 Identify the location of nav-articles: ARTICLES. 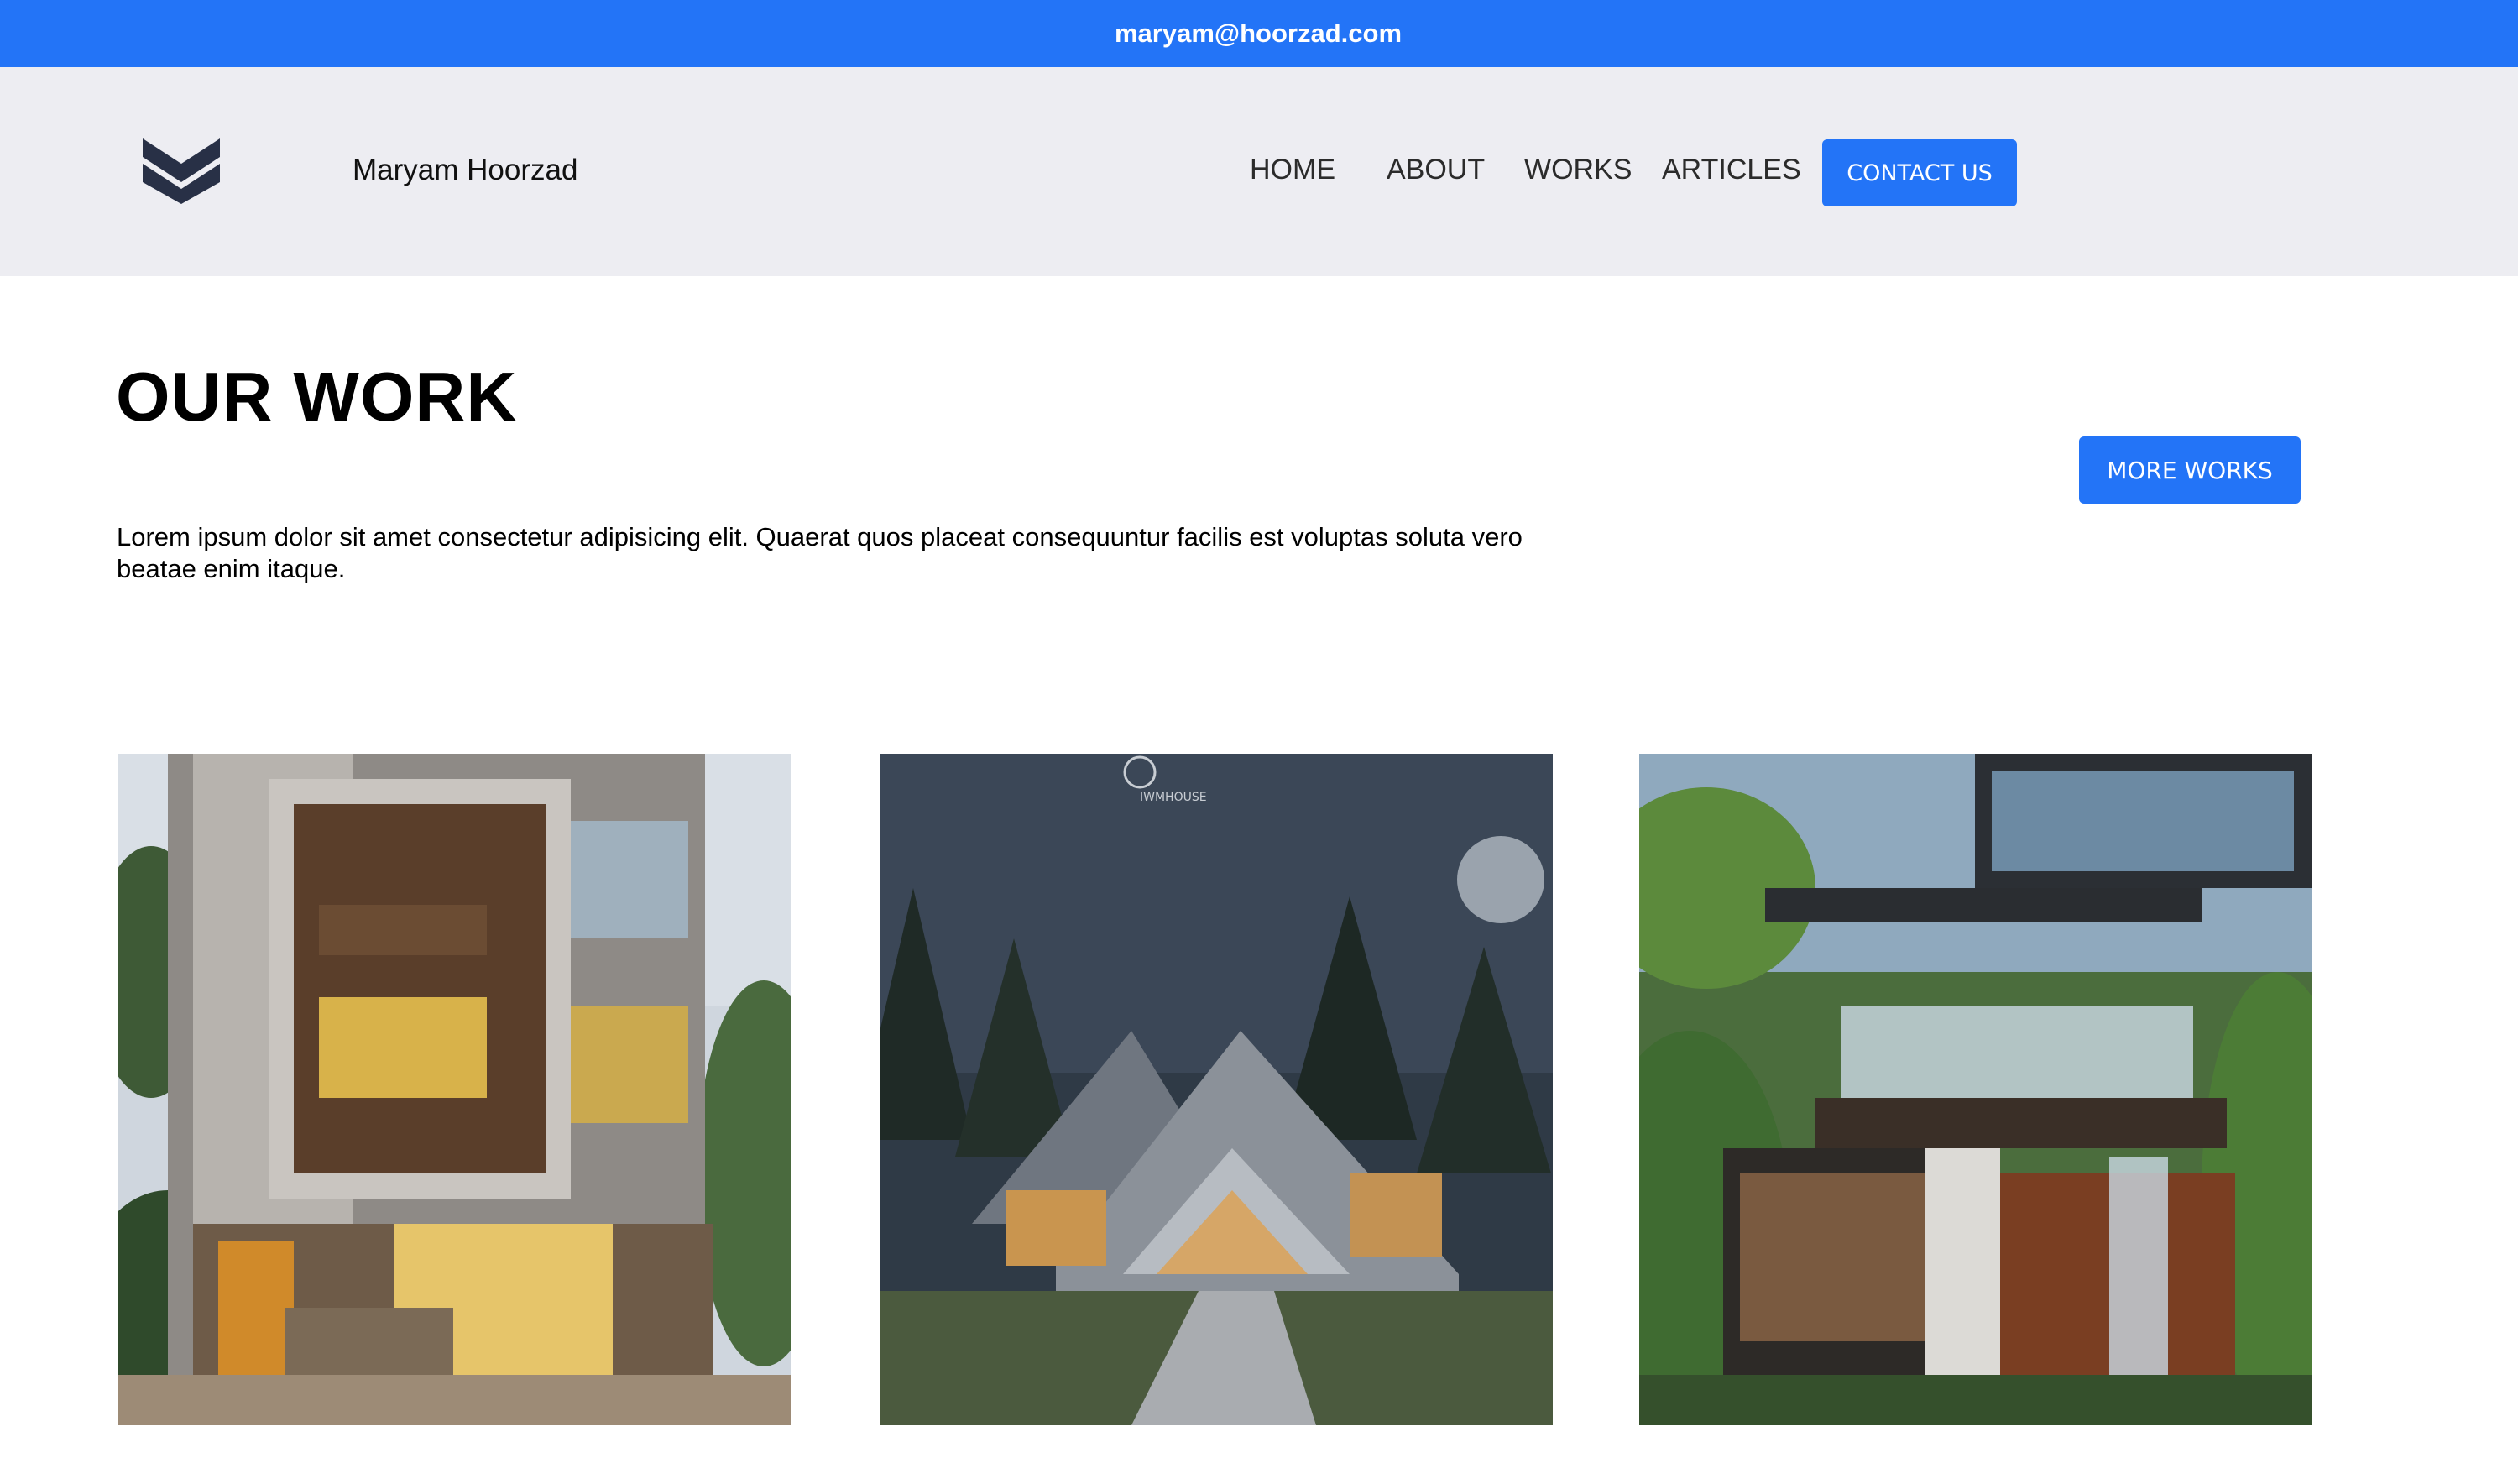
(1732, 170).